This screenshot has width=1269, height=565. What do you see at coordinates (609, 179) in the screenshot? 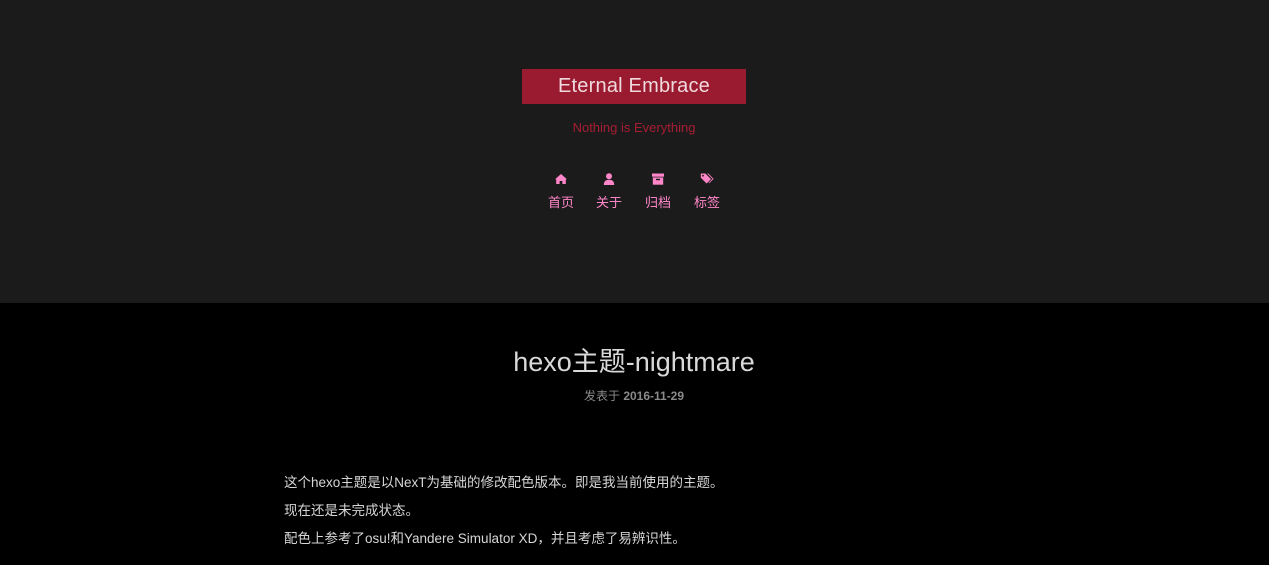
I see `user-icon` at bounding box center [609, 179].